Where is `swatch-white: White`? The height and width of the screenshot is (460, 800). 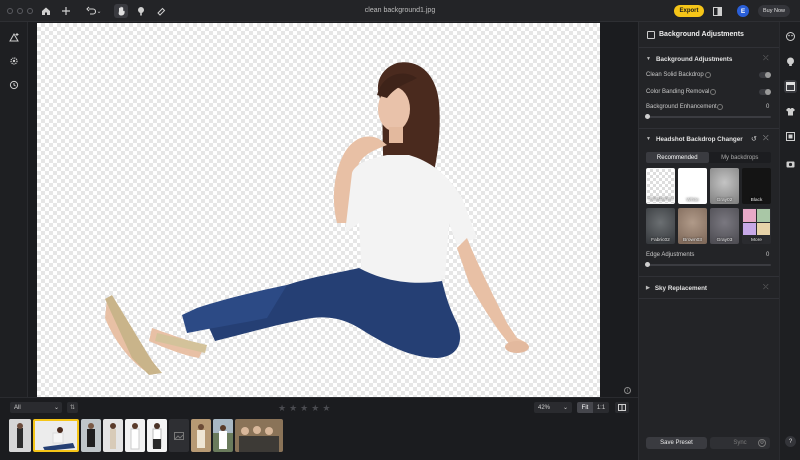 swatch-white: White is located at coordinates (692, 186).